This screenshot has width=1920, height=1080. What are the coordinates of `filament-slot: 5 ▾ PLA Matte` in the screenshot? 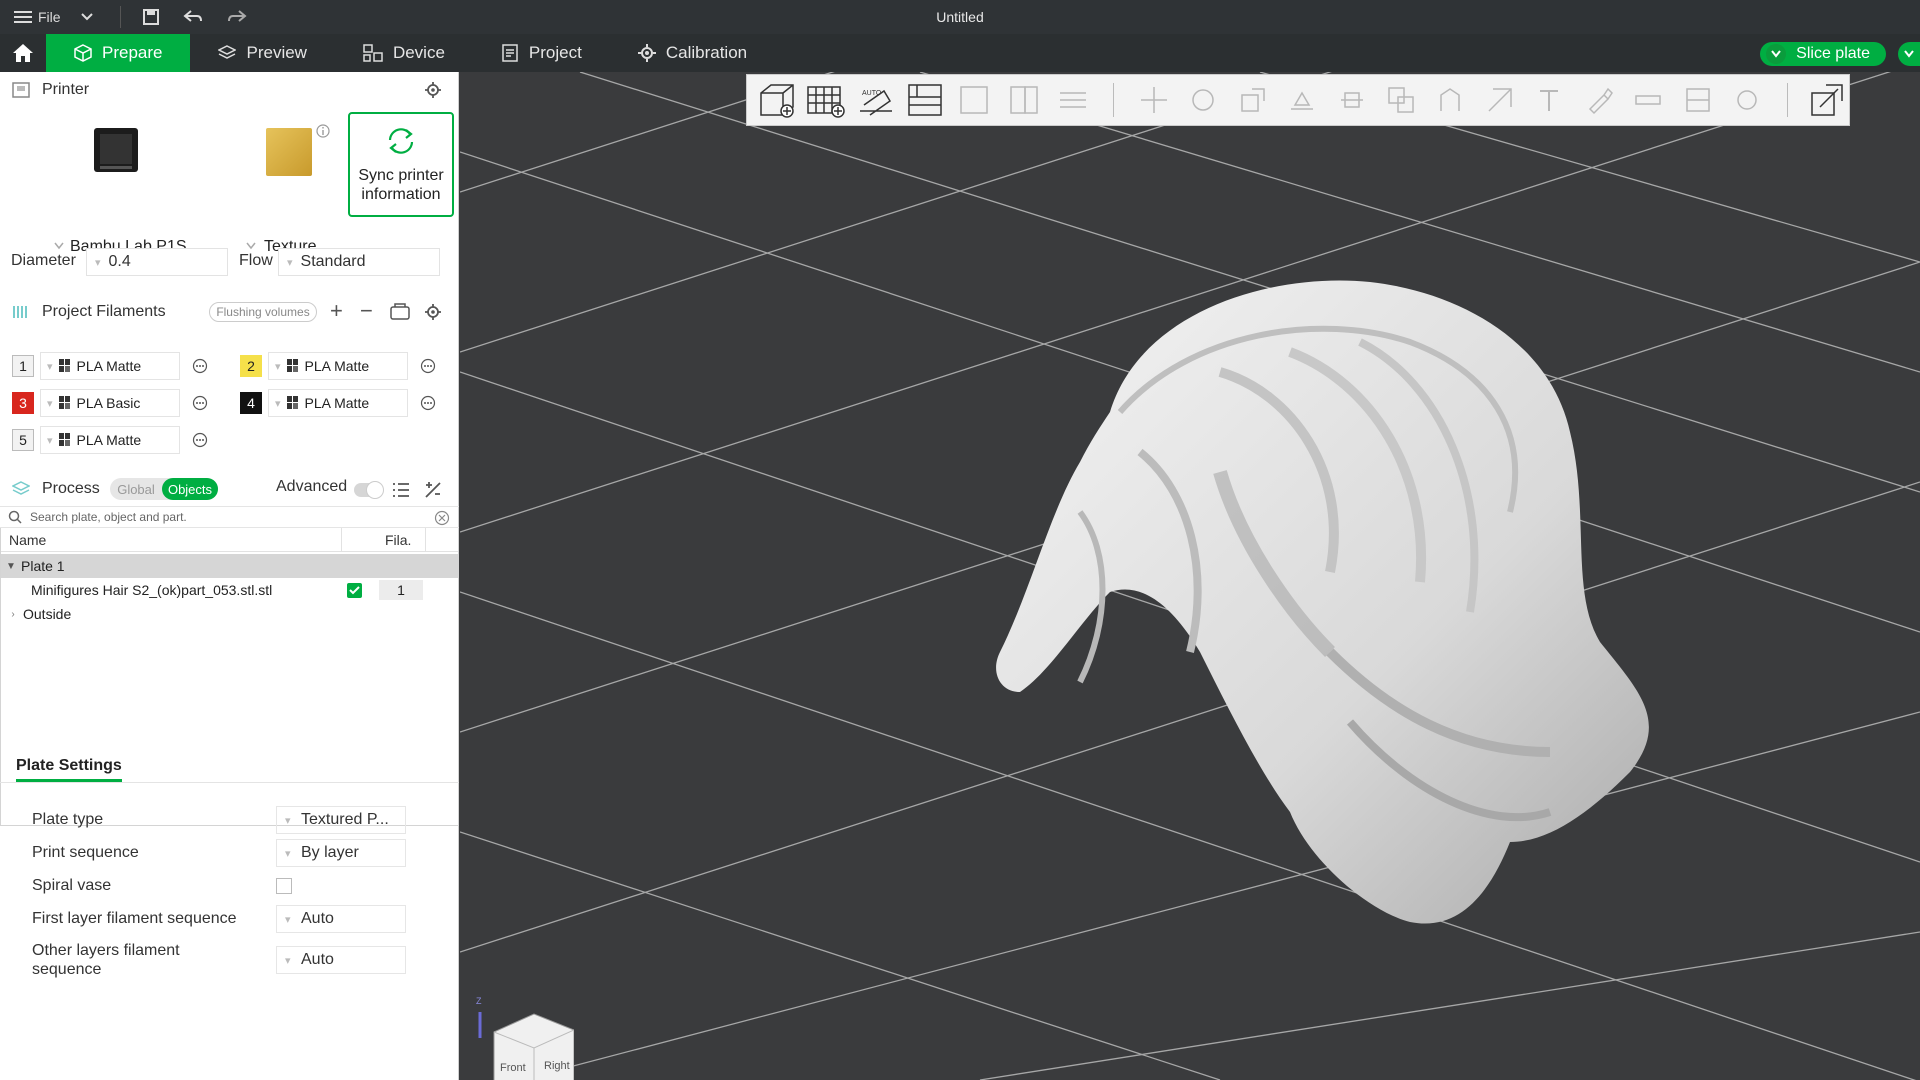 It's located at (110, 440).